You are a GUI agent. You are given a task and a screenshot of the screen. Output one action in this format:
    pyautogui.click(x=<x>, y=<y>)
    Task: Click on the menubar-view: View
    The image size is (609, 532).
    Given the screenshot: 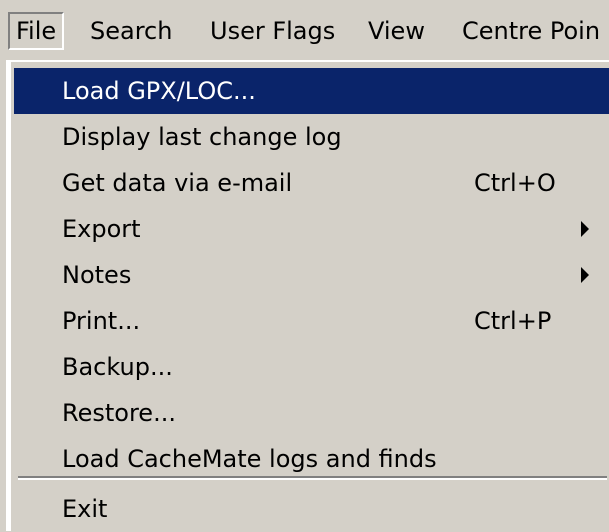 What is the action you would take?
    pyautogui.click(x=396, y=31)
    